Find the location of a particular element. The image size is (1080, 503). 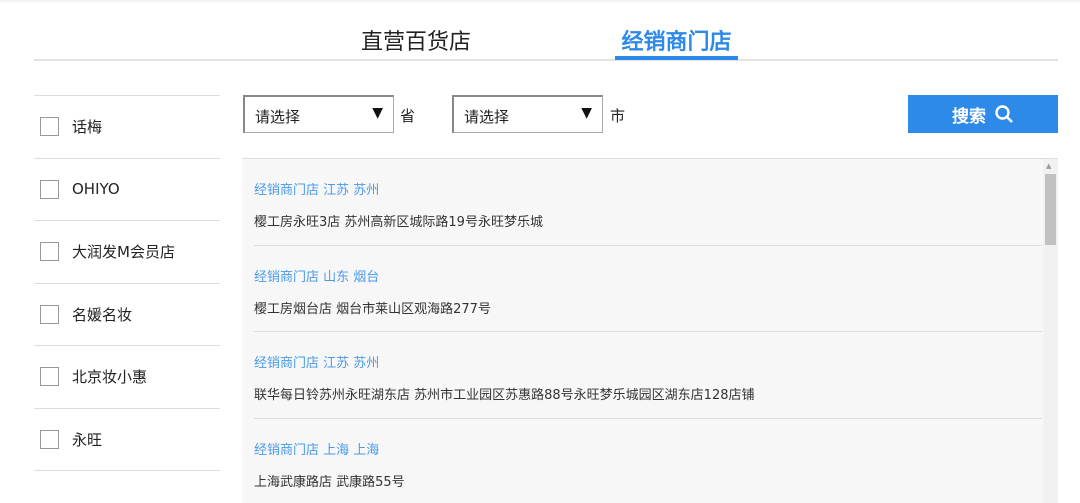

brand-filter-list: 话梅 OHIYO 大润发M会员店 名媛名妆 北京妆小惠 永旺 is located at coordinates (127, 283).